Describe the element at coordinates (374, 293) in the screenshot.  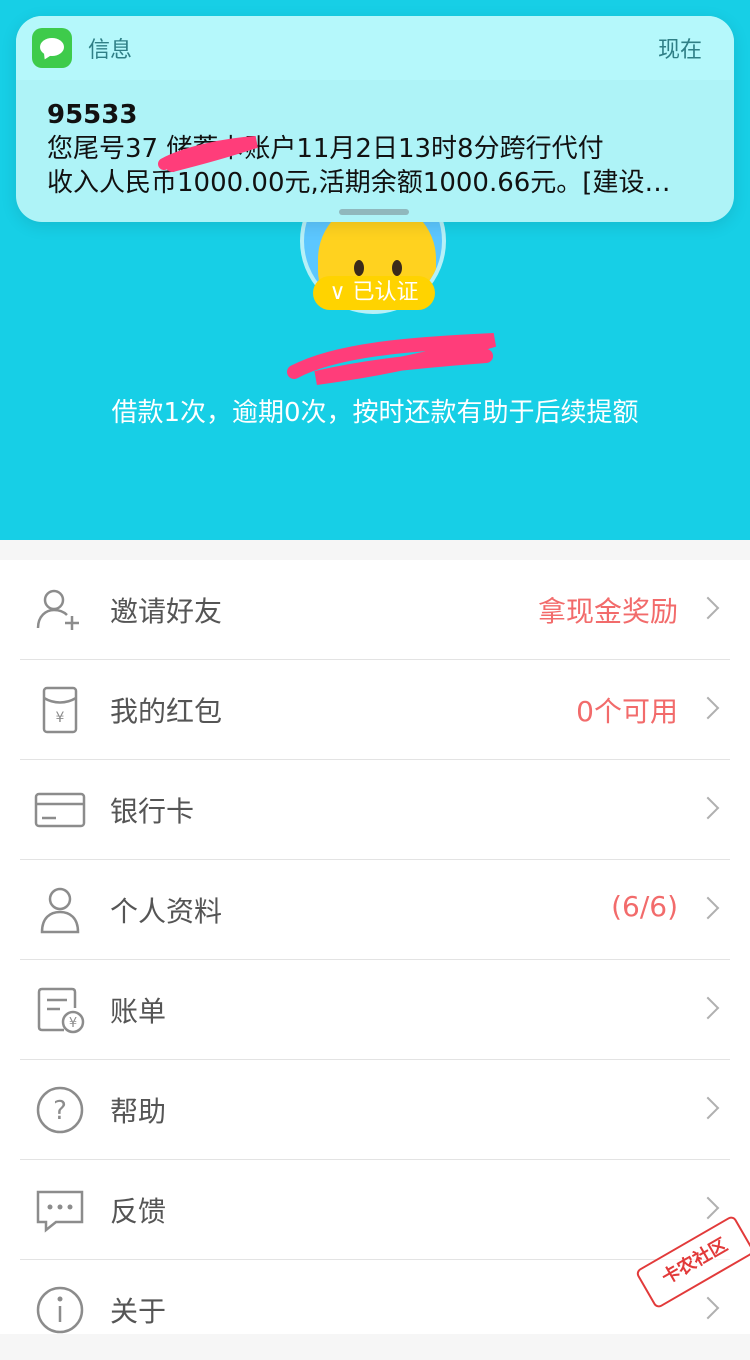
I see `verified-badge: ∨ 已认证` at that location.